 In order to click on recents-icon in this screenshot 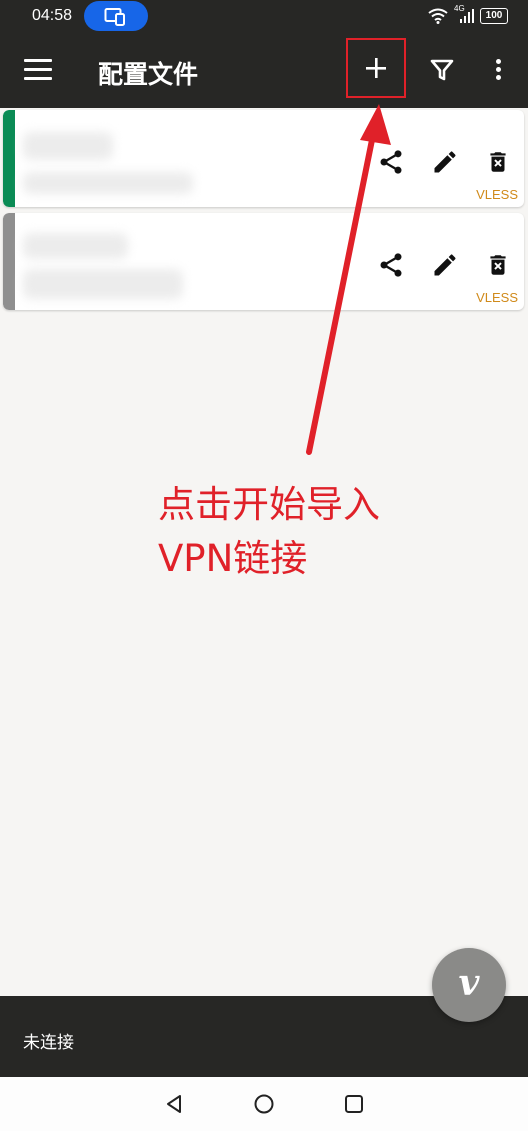, I will do `click(354, 1104)`.